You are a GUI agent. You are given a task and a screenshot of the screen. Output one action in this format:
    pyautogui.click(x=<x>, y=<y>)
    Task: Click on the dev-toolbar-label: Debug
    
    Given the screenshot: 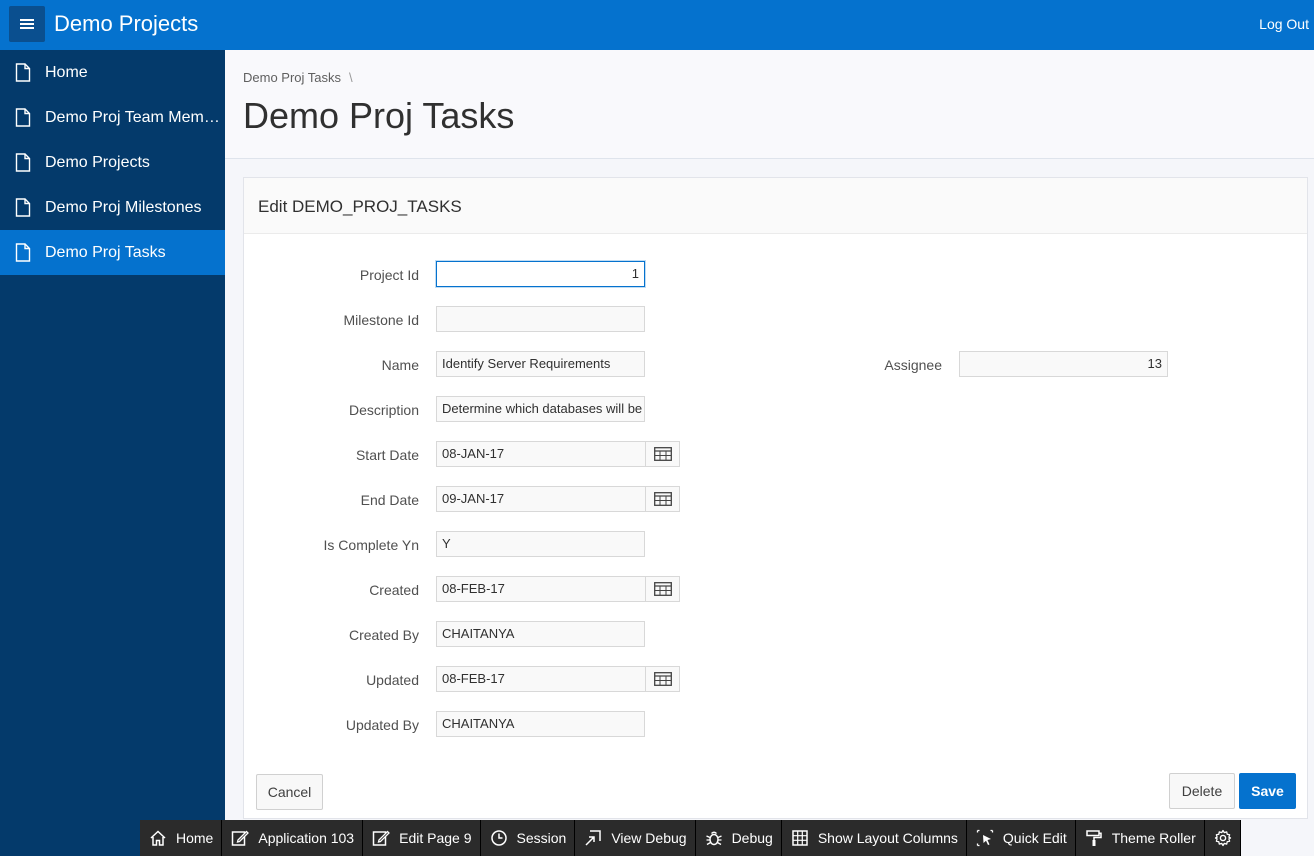 What is the action you would take?
    pyautogui.click(x=752, y=838)
    